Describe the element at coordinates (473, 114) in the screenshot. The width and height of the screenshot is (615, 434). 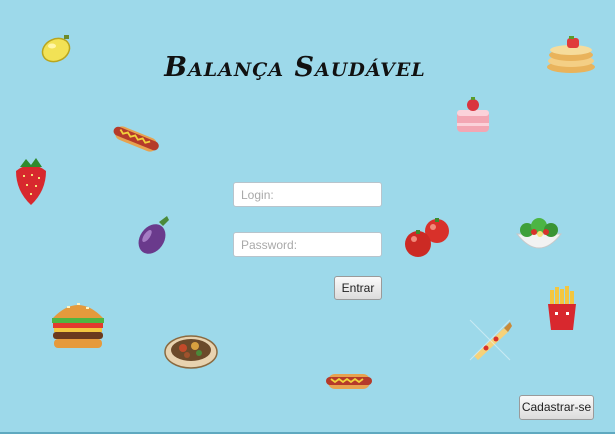
I see `cake-icon` at that location.